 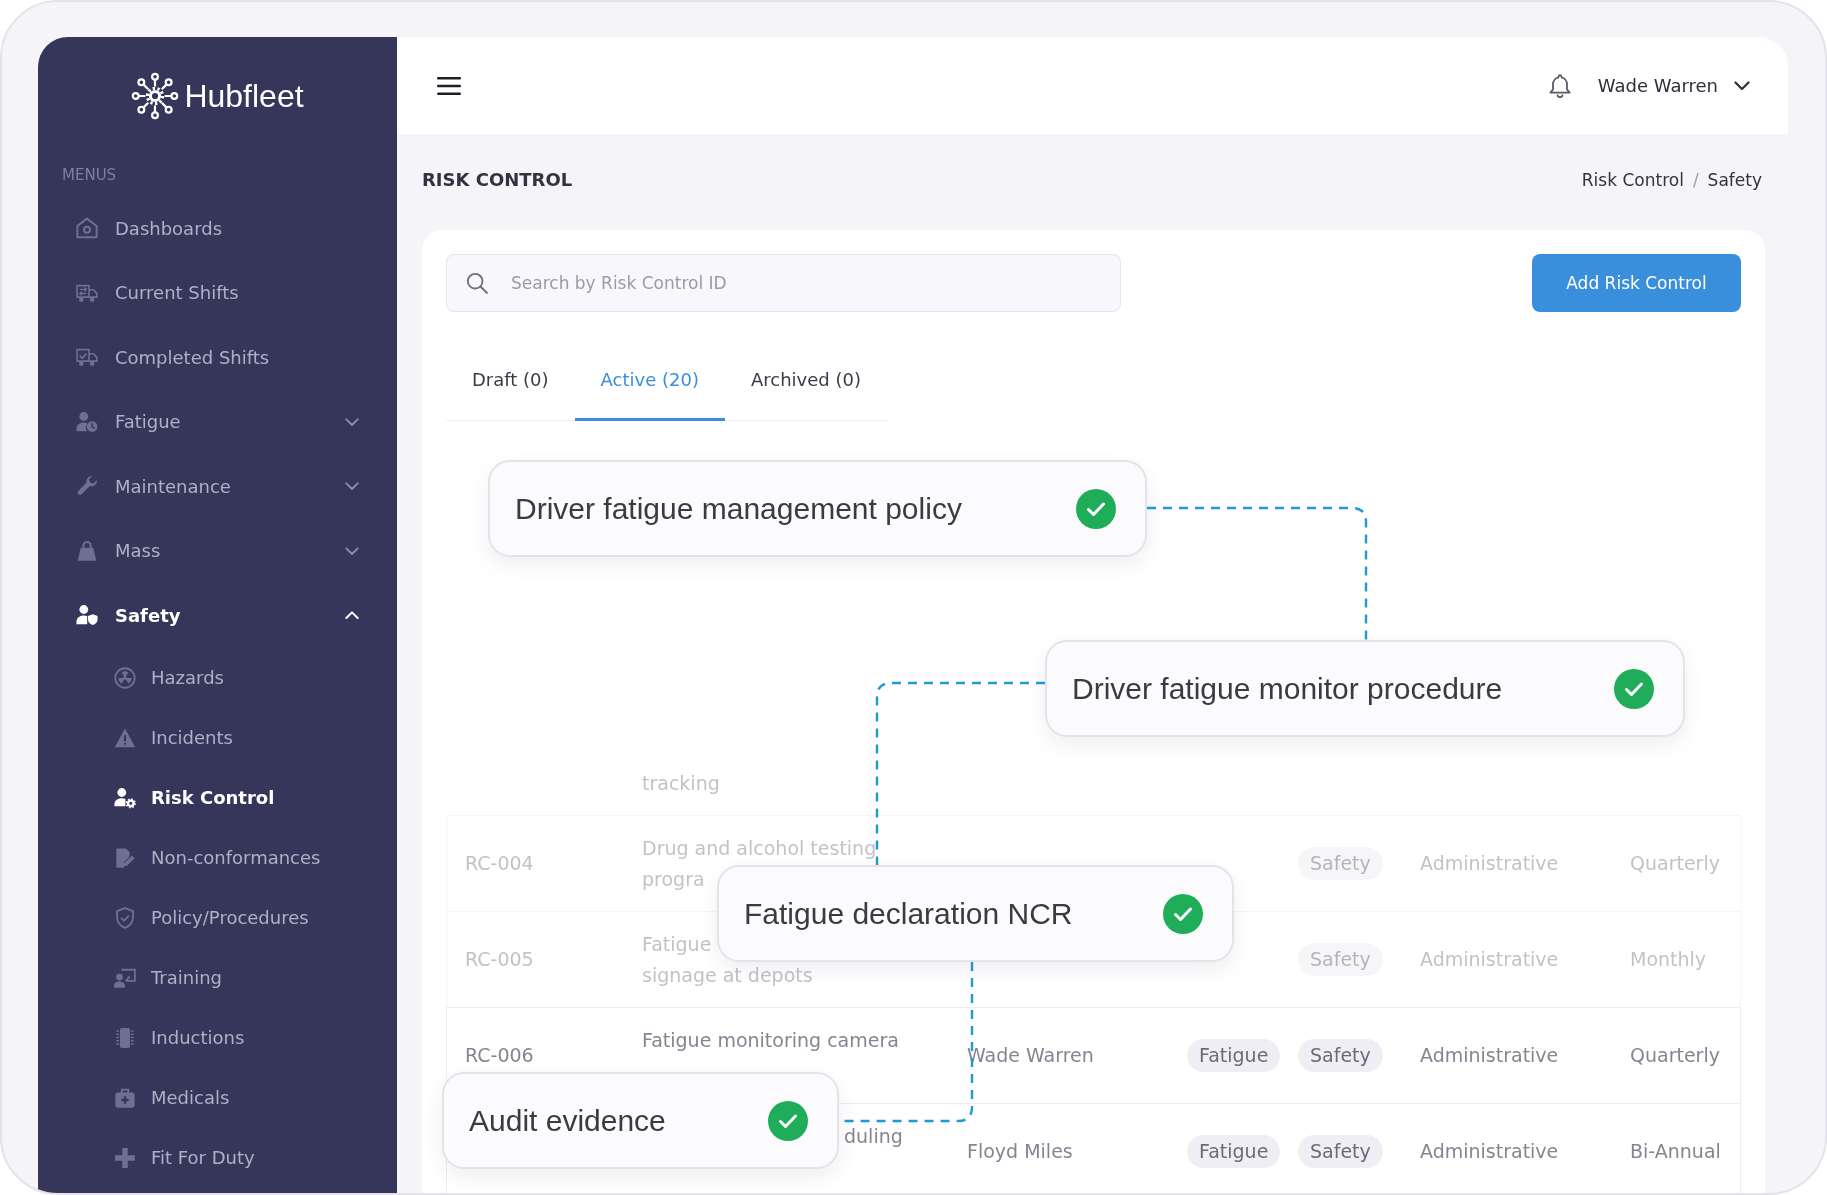 I want to click on table-cell-text: Fatigue, so click(x=677, y=944).